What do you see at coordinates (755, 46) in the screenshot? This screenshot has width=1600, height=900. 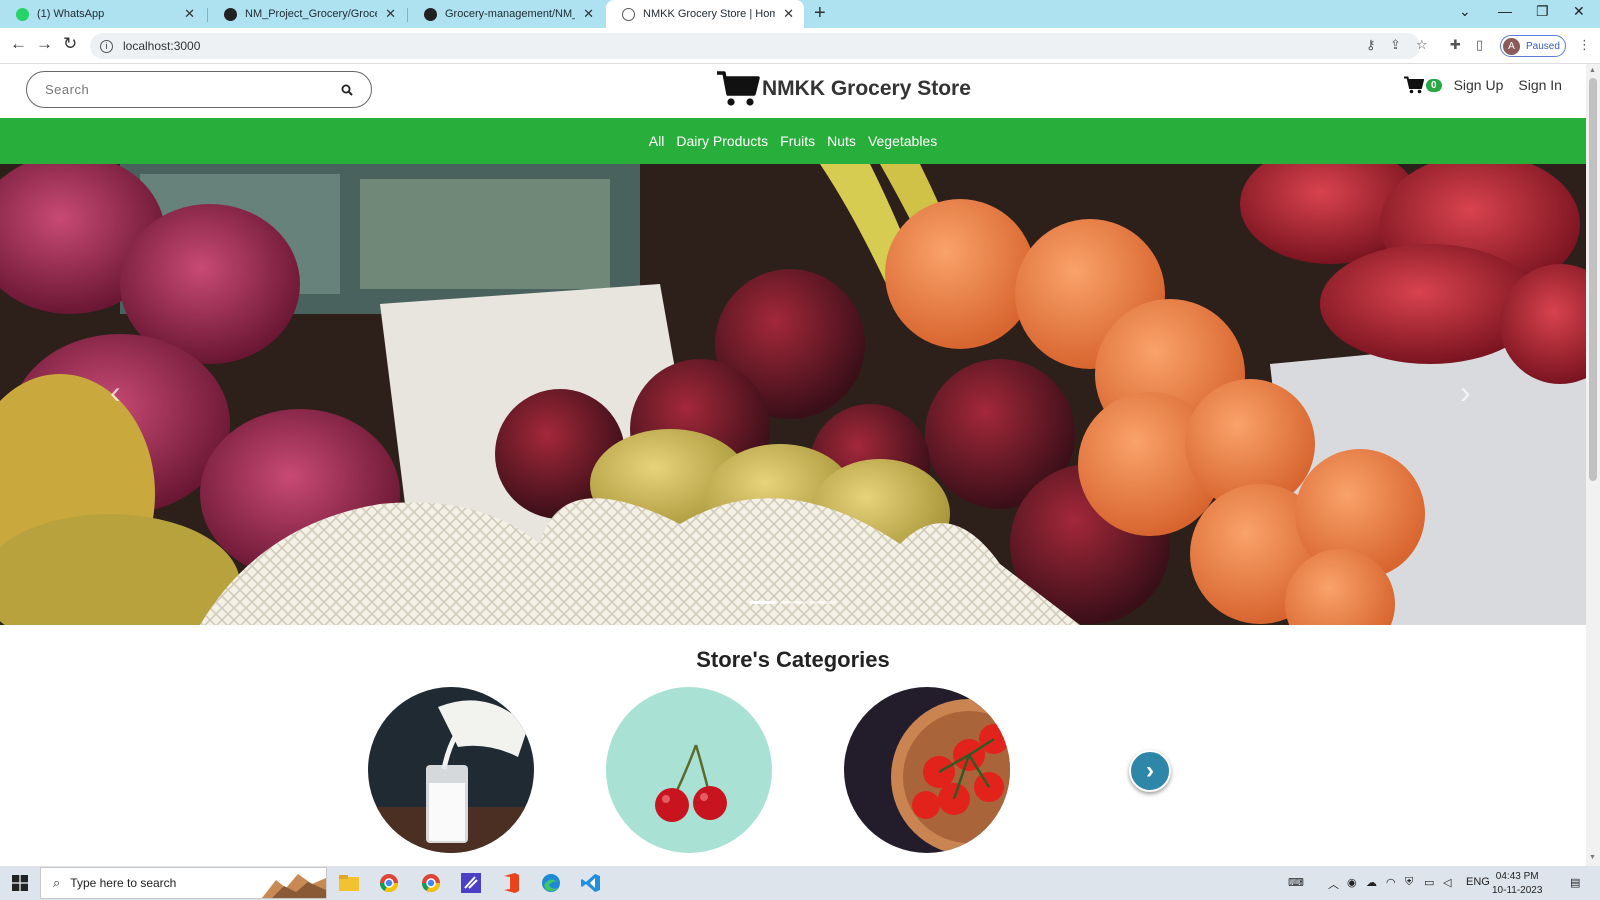 I see `address-bar: i localhost:3000` at bounding box center [755, 46].